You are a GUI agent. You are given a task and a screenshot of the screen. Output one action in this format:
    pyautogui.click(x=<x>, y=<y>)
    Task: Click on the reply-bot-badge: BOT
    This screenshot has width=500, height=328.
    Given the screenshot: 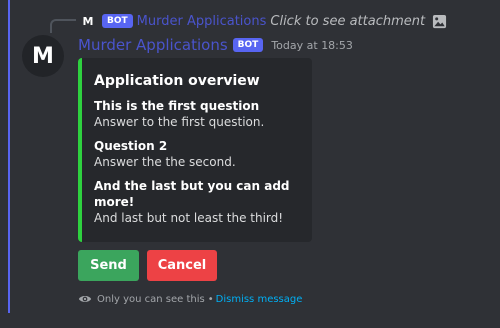 What is the action you would take?
    pyautogui.click(x=117, y=21)
    